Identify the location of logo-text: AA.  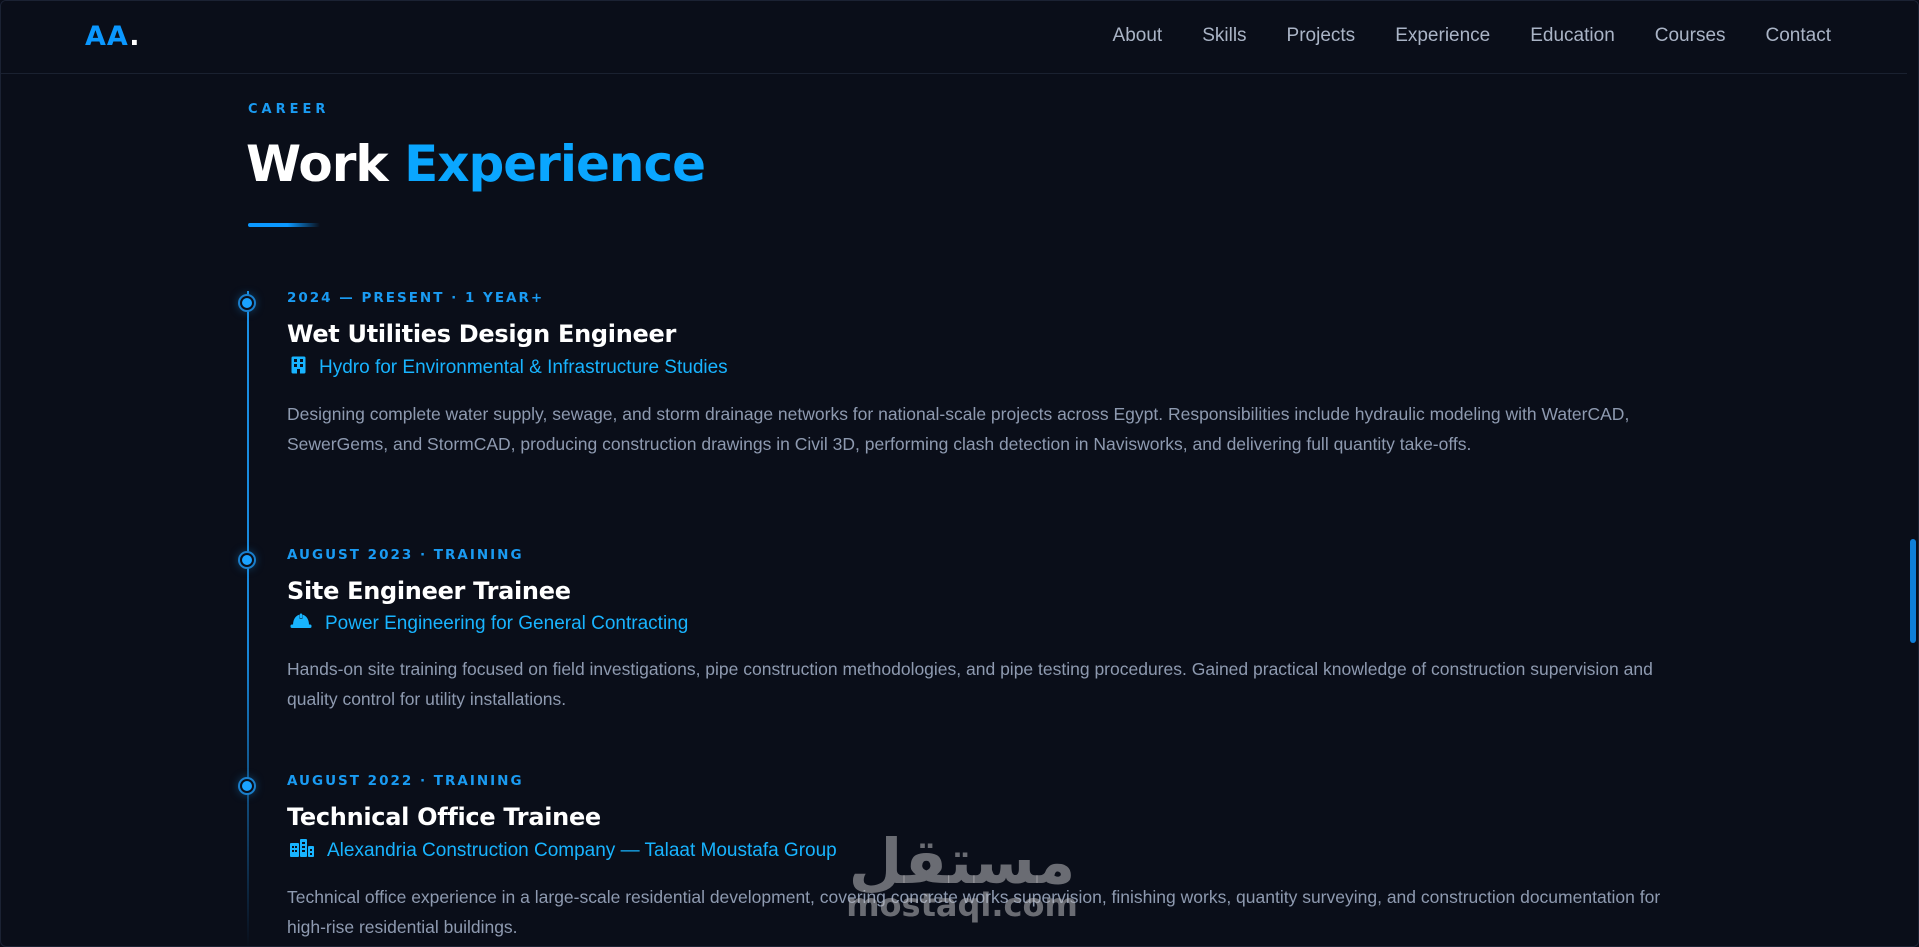
(107, 36).